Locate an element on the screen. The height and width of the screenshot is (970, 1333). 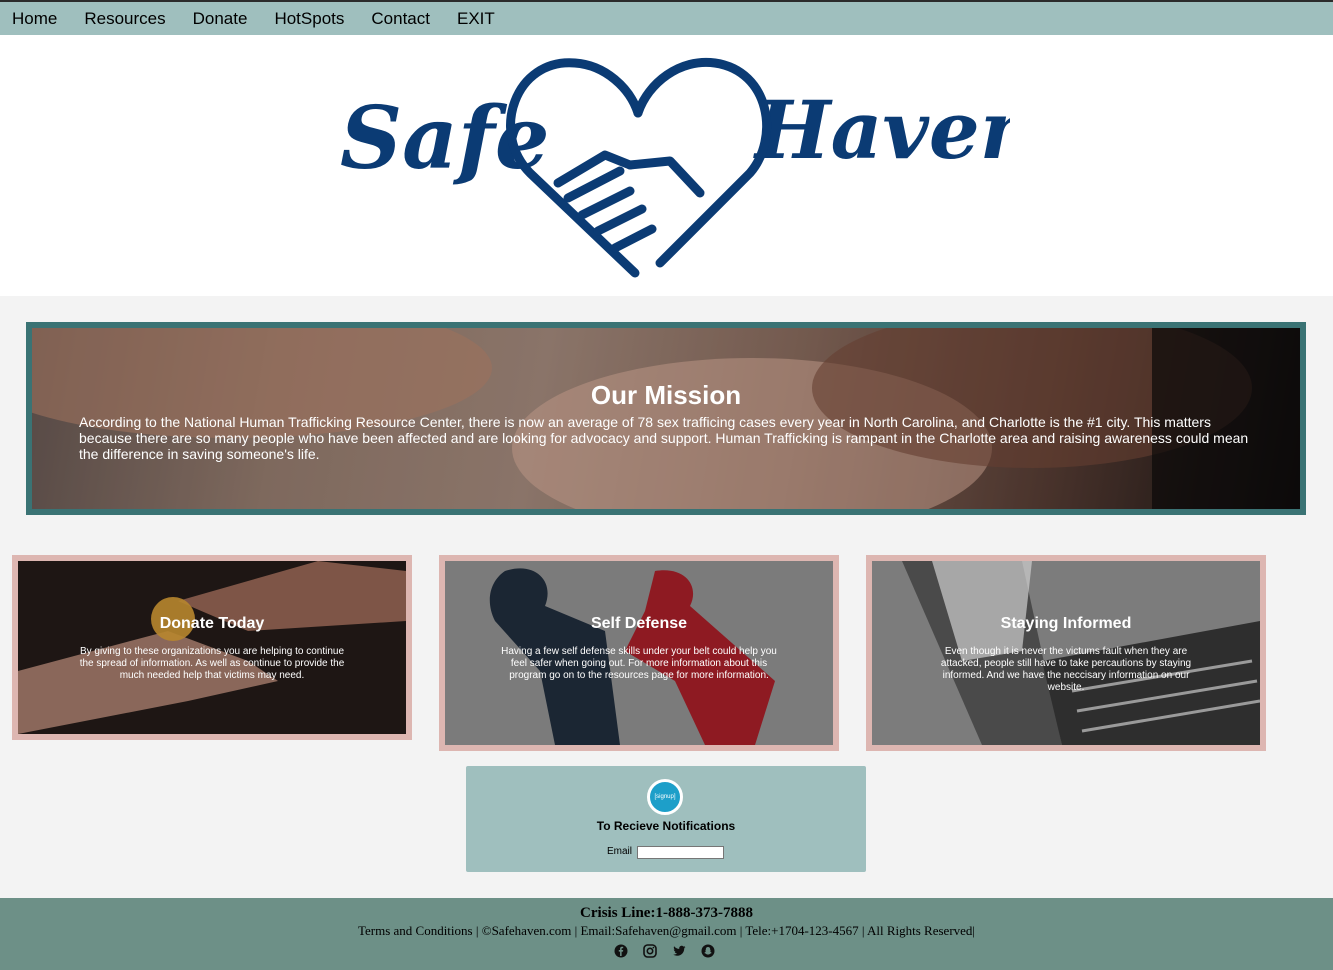
mission-title: Our Mission is located at coordinates (666, 395).